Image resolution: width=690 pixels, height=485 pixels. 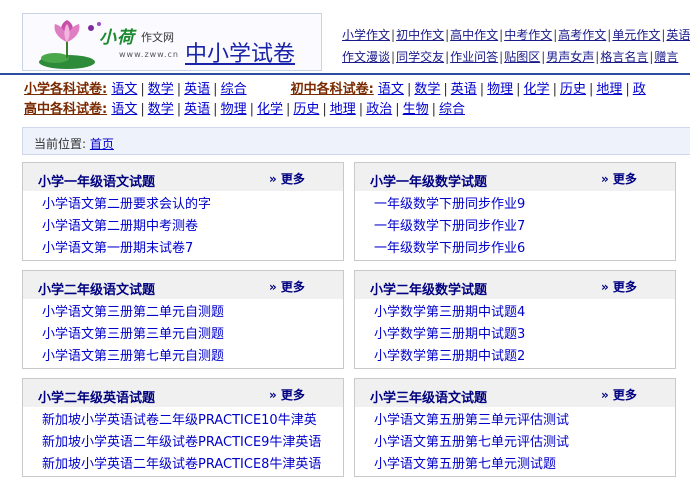 What do you see at coordinates (60, 144) in the screenshot?
I see `breadcrumb-prefix: 当前位置:` at bounding box center [60, 144].